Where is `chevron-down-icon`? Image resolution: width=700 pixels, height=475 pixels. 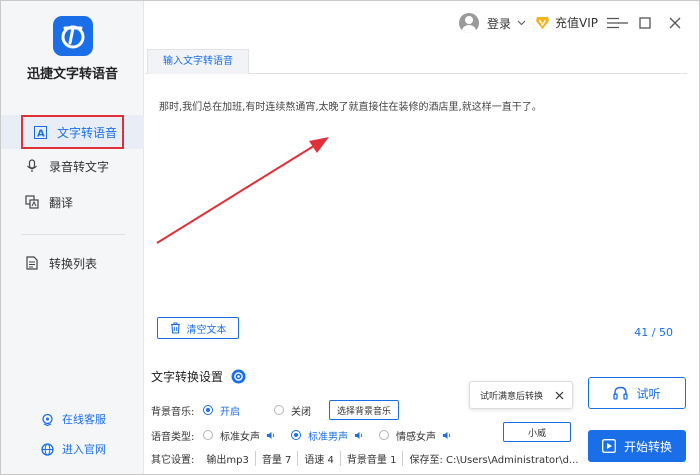
chevron-down-icon is located at coordinates (521, 23).